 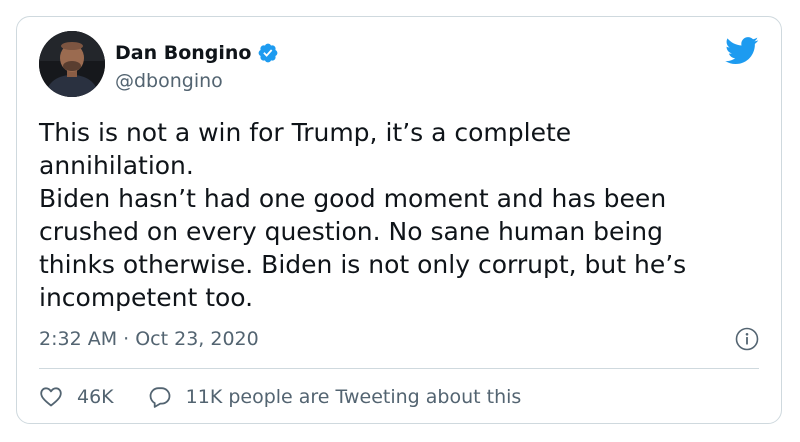 I want to click on author-handle: @dbongino, so click(x=169, y=81).